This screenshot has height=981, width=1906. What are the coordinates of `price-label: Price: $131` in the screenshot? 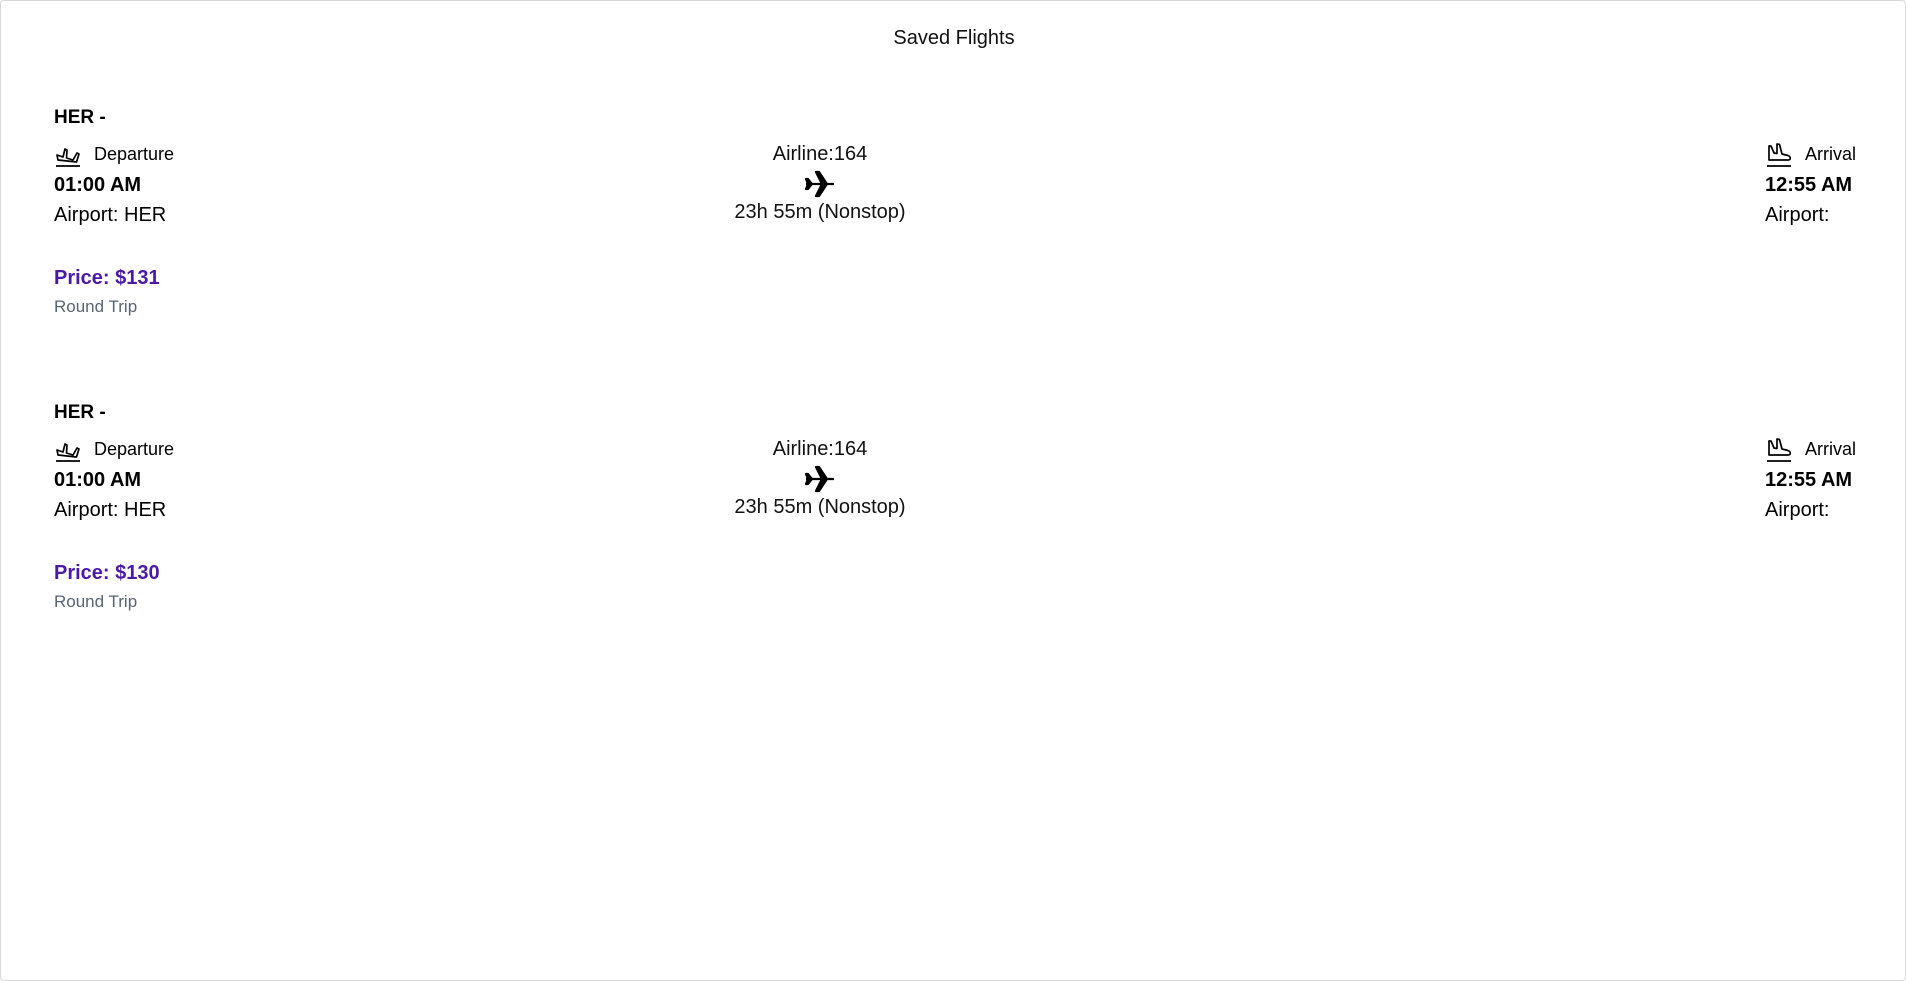 It's located at (107, 278).